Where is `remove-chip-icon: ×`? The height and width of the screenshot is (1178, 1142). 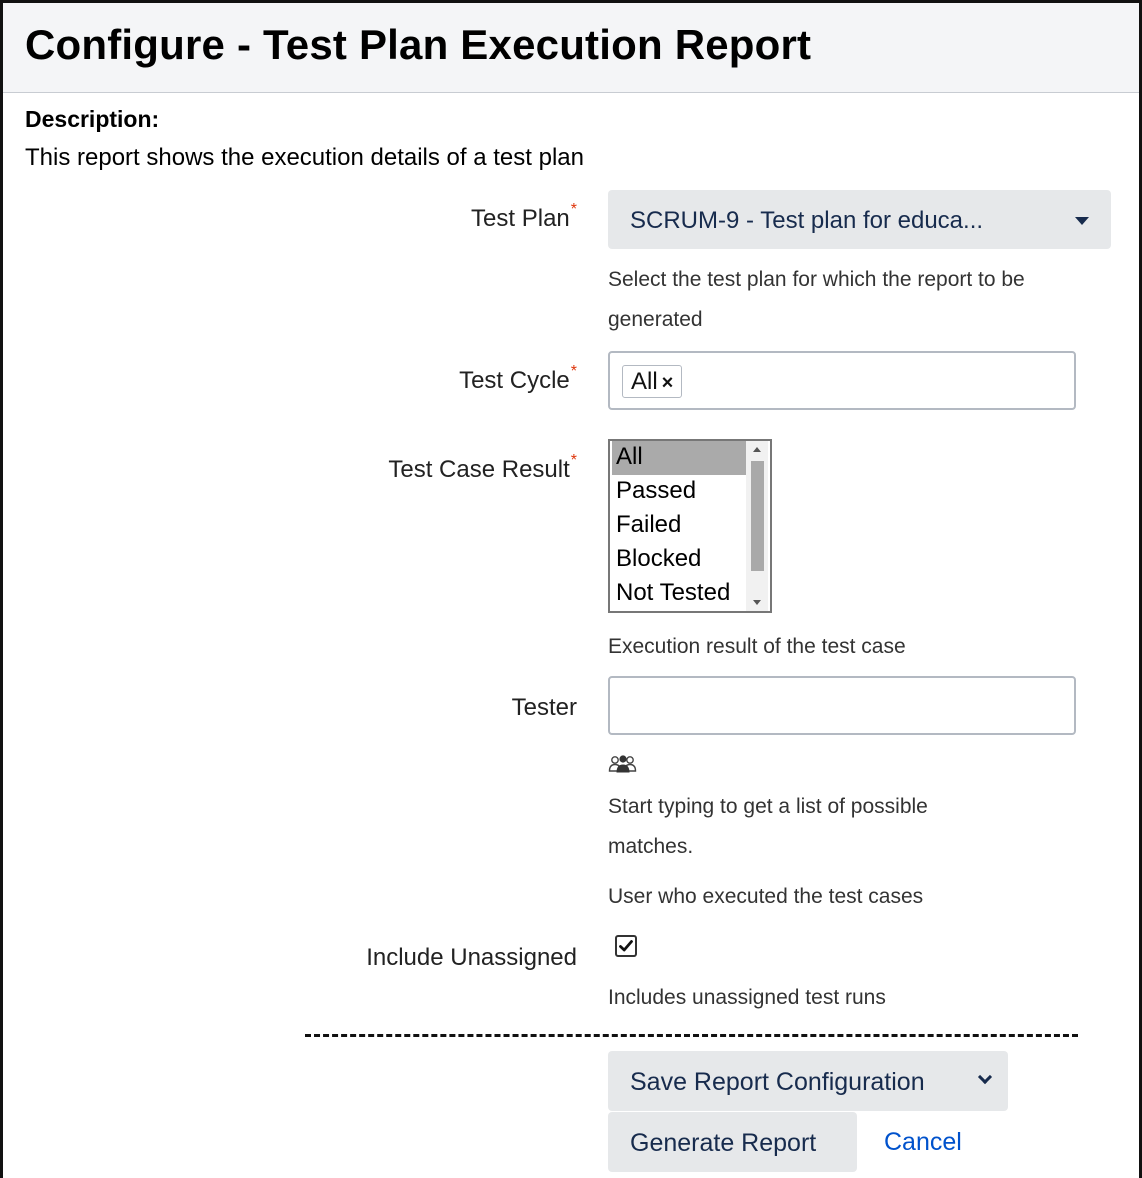 remove-chip-icon: × is located at coordinates (668, 383).